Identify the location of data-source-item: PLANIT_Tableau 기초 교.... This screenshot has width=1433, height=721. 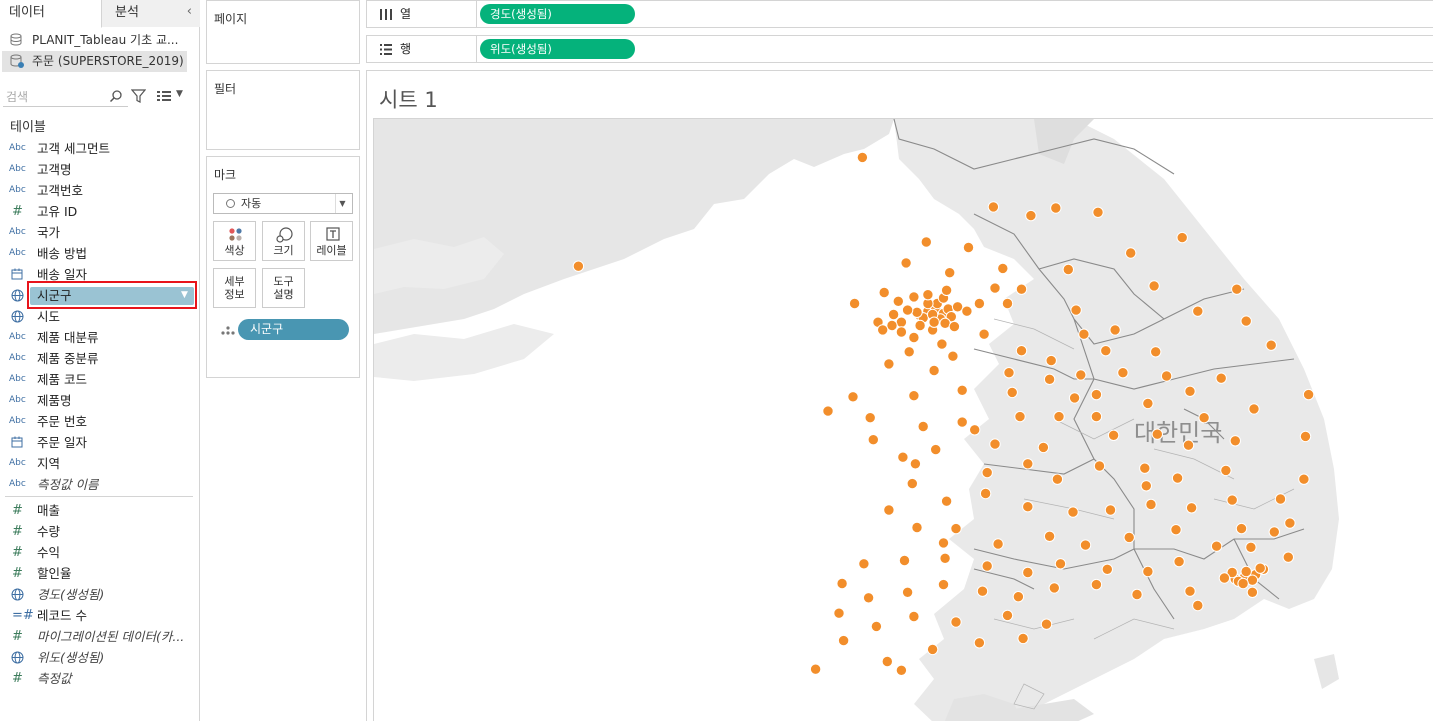
(99, 40).